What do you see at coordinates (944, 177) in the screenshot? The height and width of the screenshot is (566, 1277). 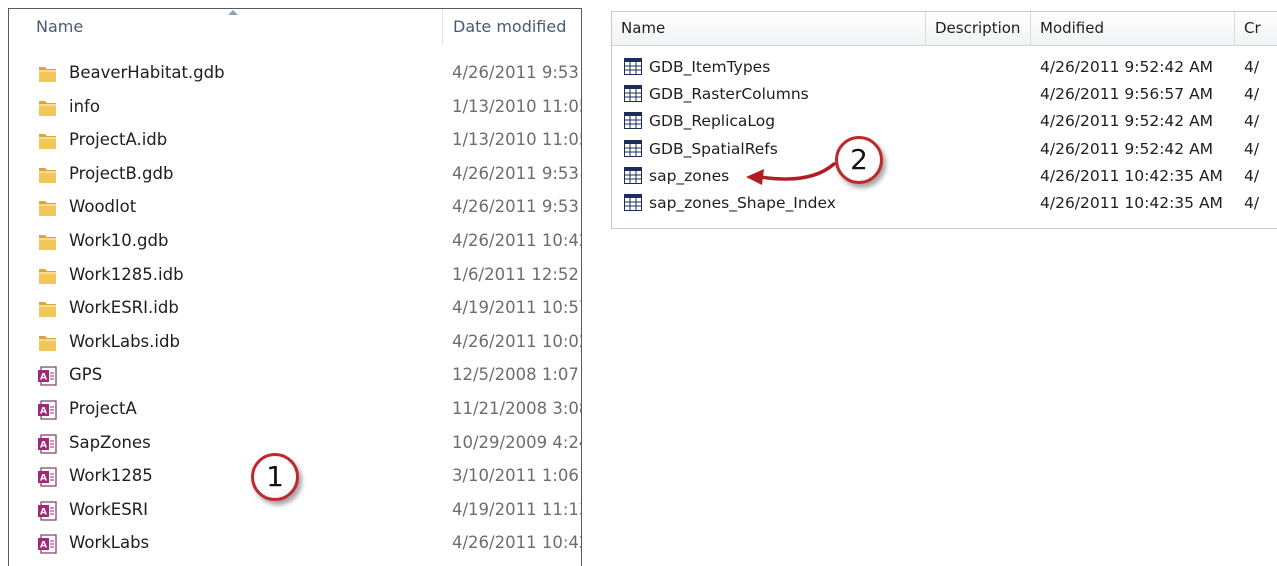 I see `table-row: sap_zones 4/26/2011 10:42:35 AM 4/` at bounding box center [944, 177].